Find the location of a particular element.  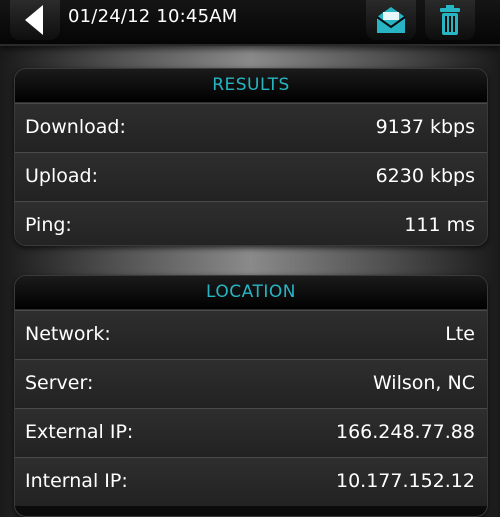

back-arrow-icon is located at coordinates (34, 20).